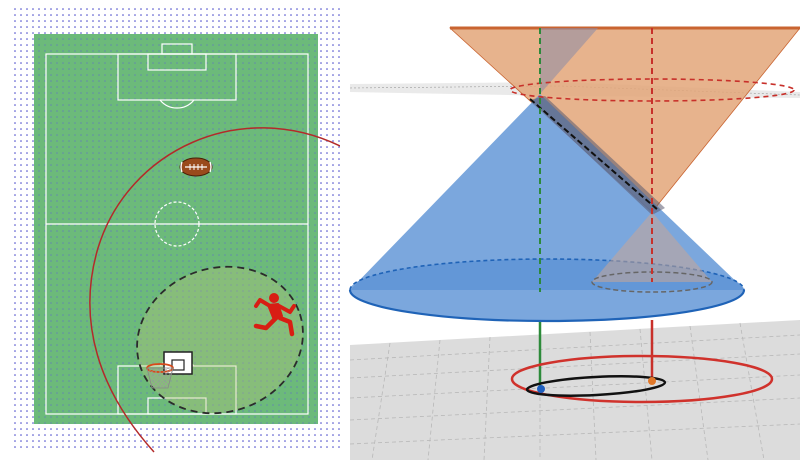 This screenshot has width=800, height=460. I want to click on blue-point, so click(541, 389).